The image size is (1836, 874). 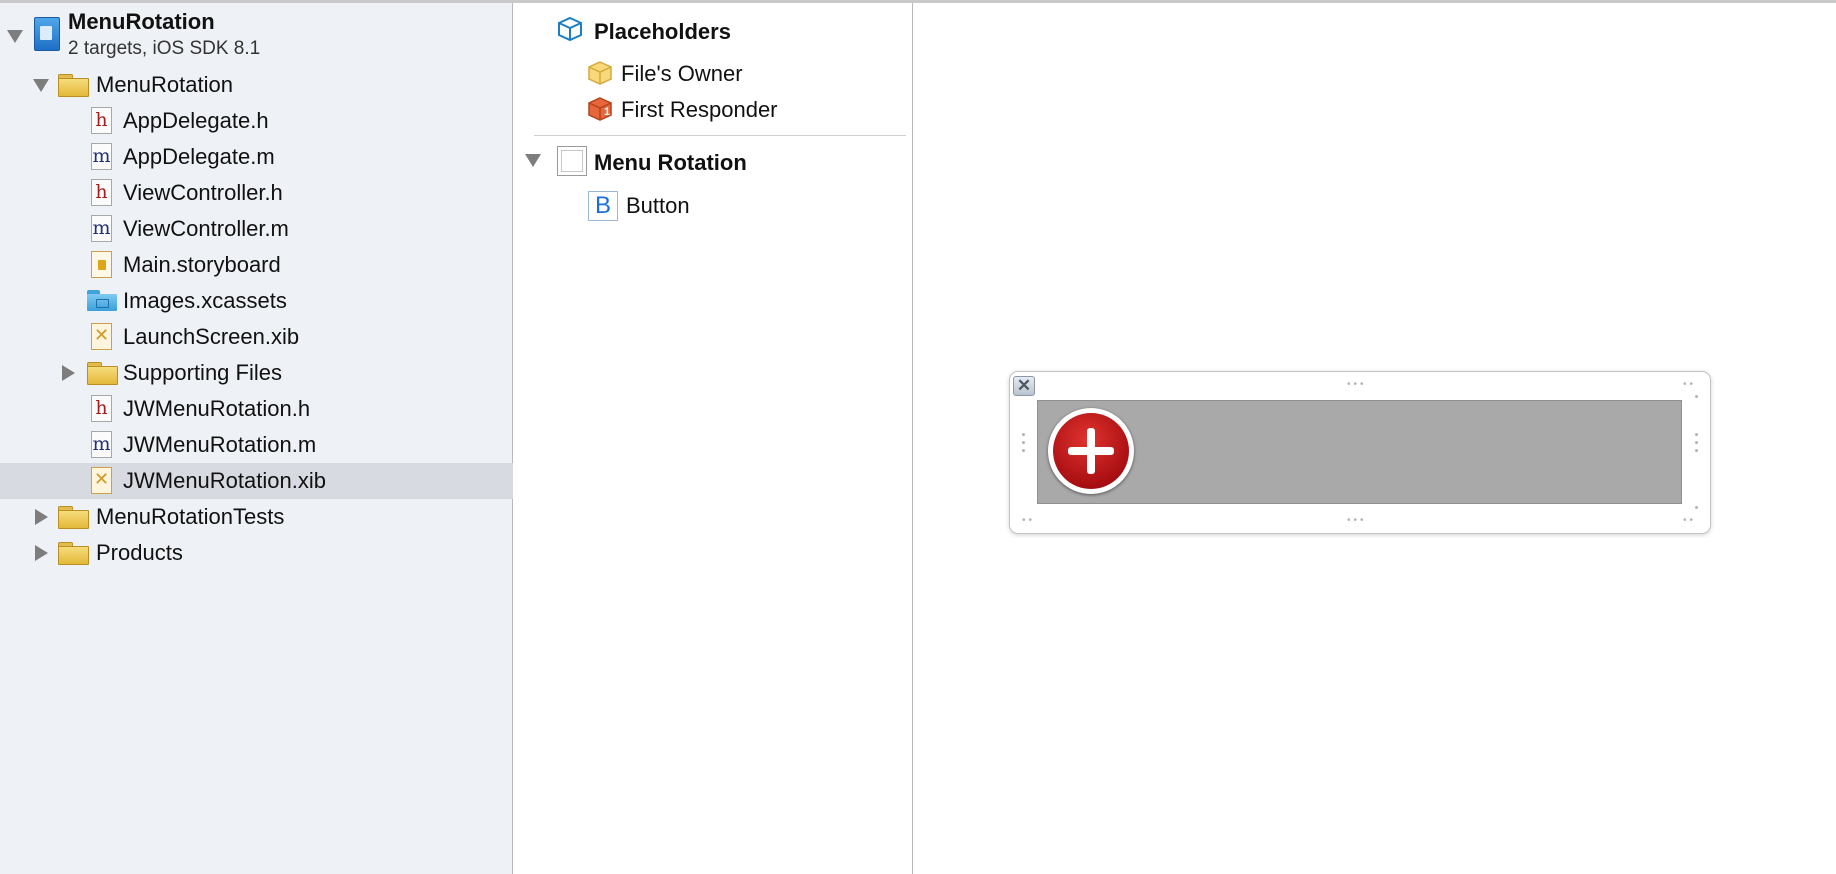 I want to click on resize-handle-bottom: •••, so click(x=1357, y=521).